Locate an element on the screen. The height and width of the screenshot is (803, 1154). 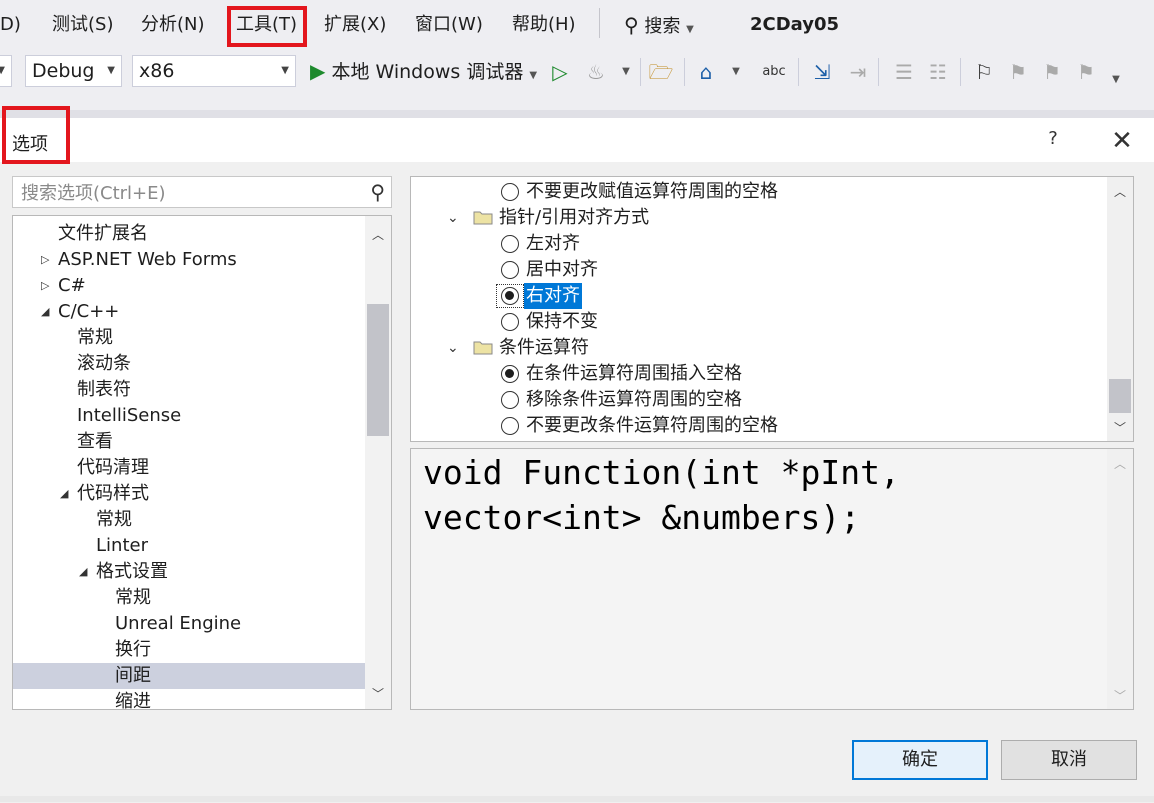
option-radio: 不要更改赋值运算符周围的空格 is located at coordinates (761, 192).